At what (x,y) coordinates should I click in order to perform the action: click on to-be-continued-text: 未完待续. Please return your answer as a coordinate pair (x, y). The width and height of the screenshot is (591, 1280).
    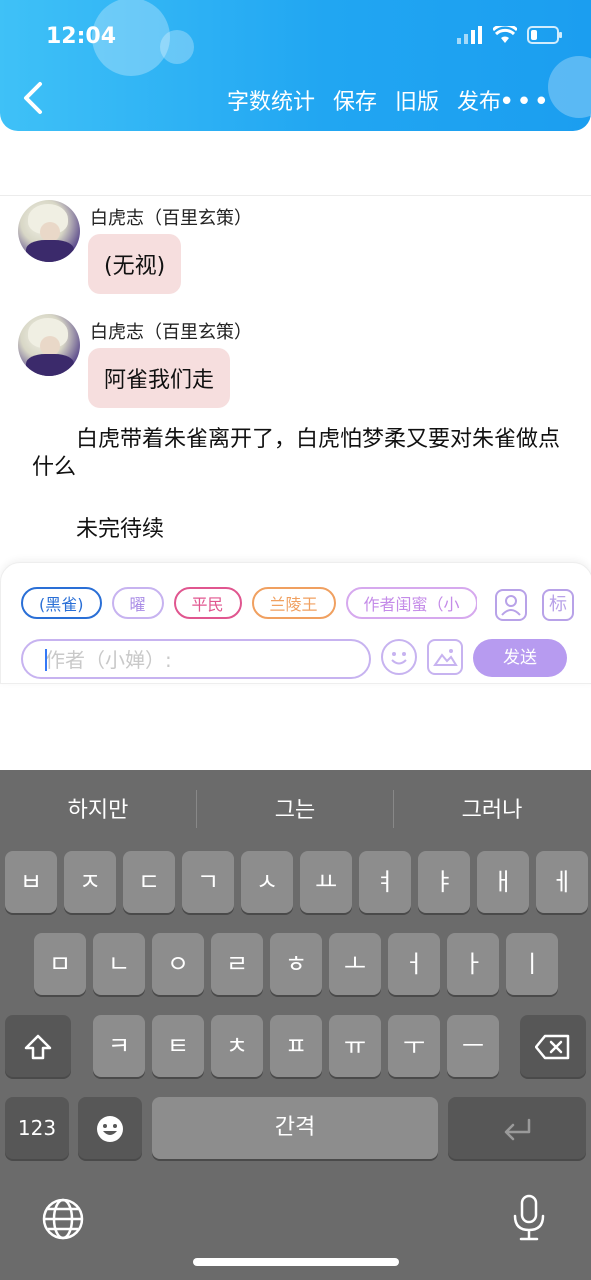
    Looking at the image, I should click on (120, 527).